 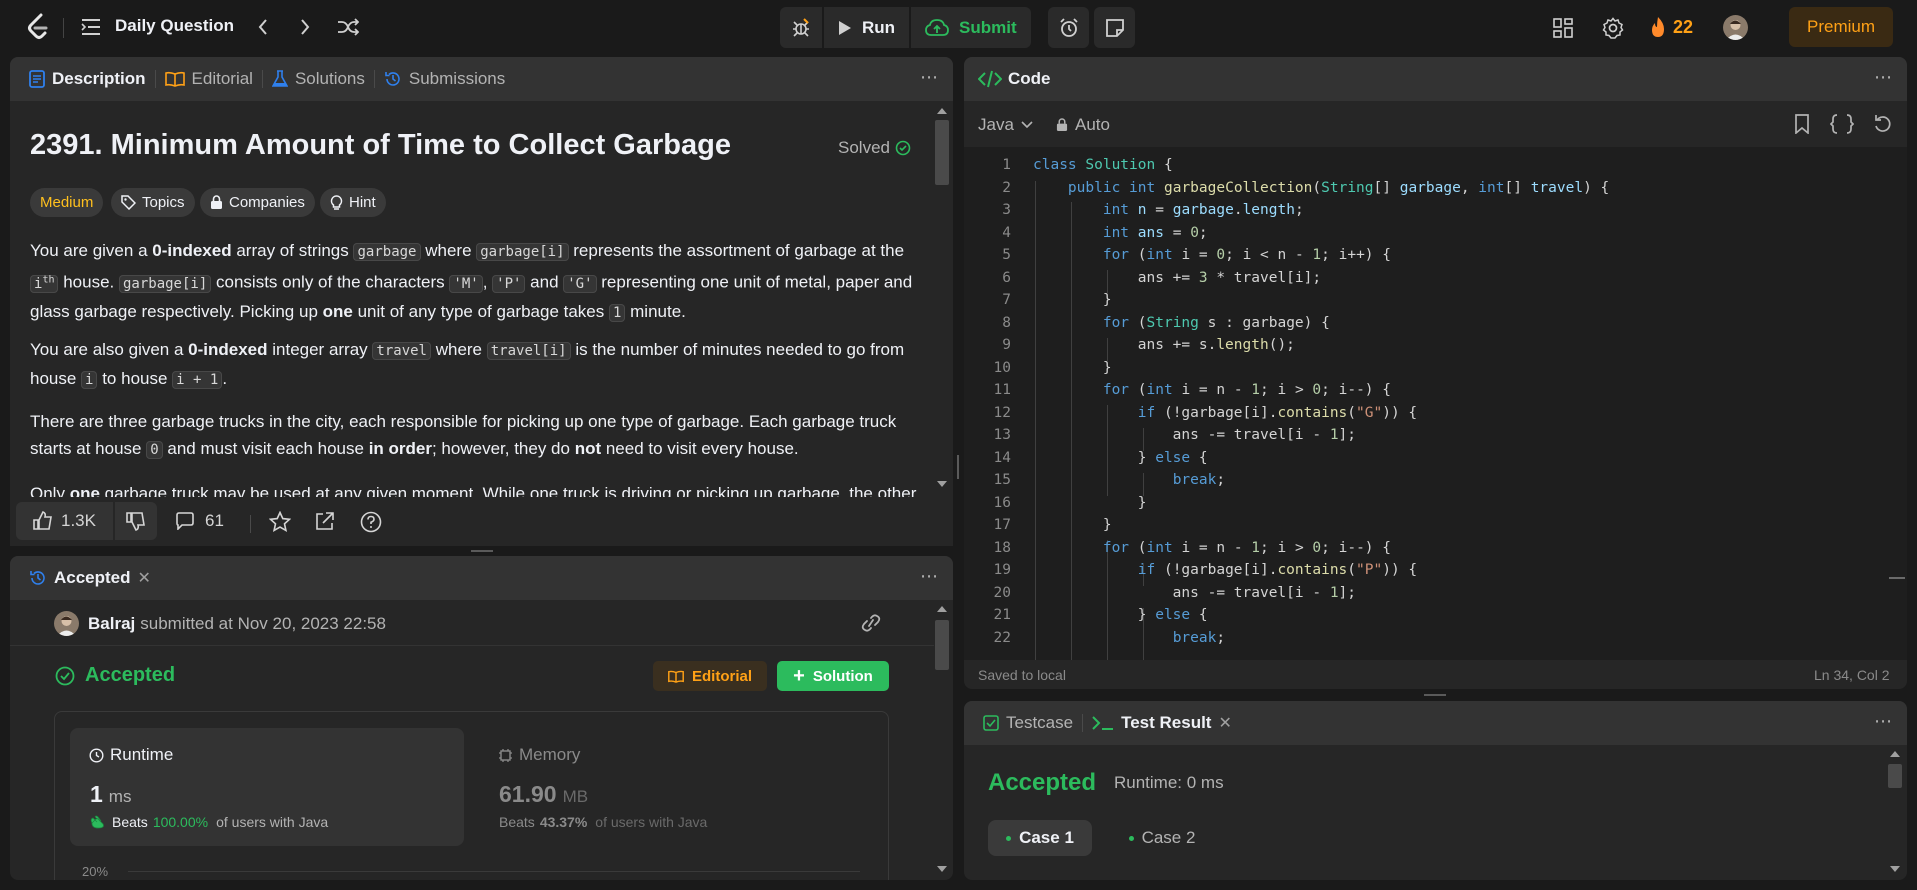 I want to click on format-braces-icon, so click(x=1842, y=124).